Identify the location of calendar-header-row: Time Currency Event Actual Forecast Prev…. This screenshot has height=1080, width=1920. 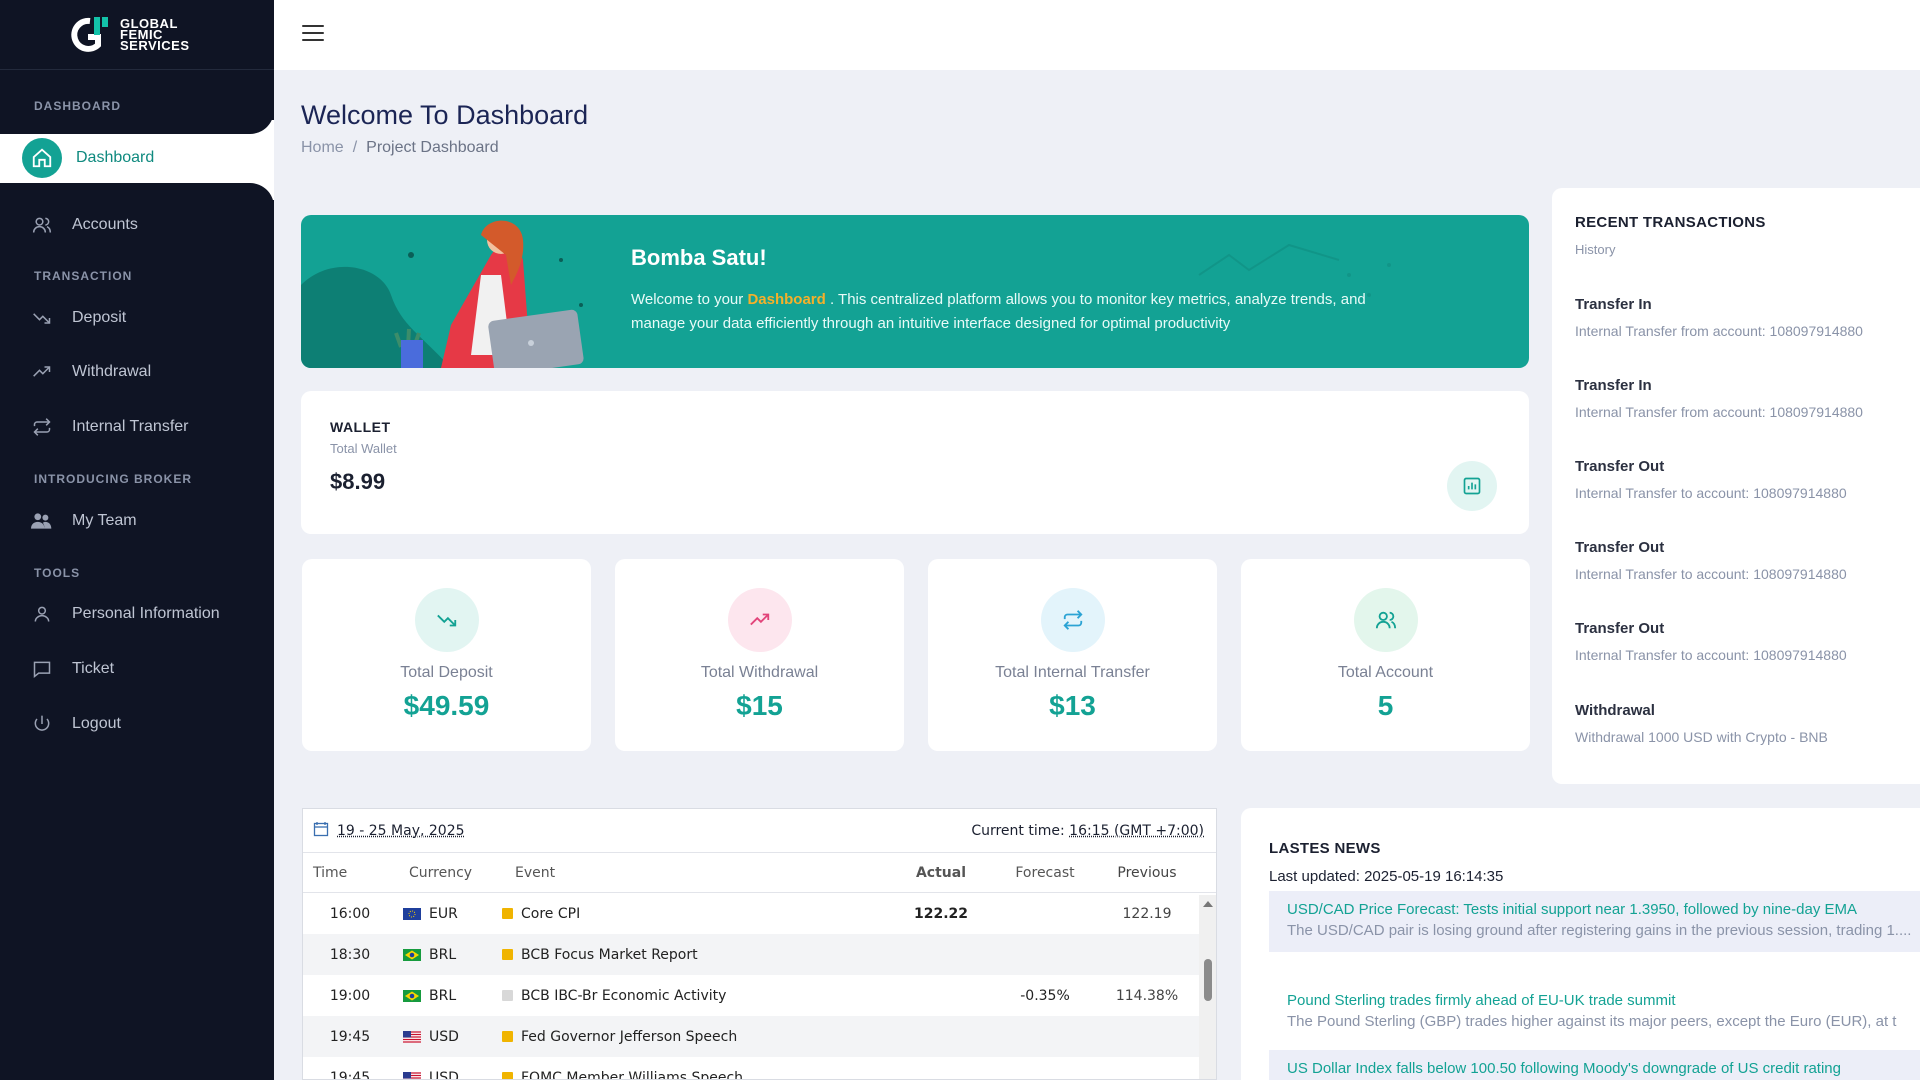
(759, 873).